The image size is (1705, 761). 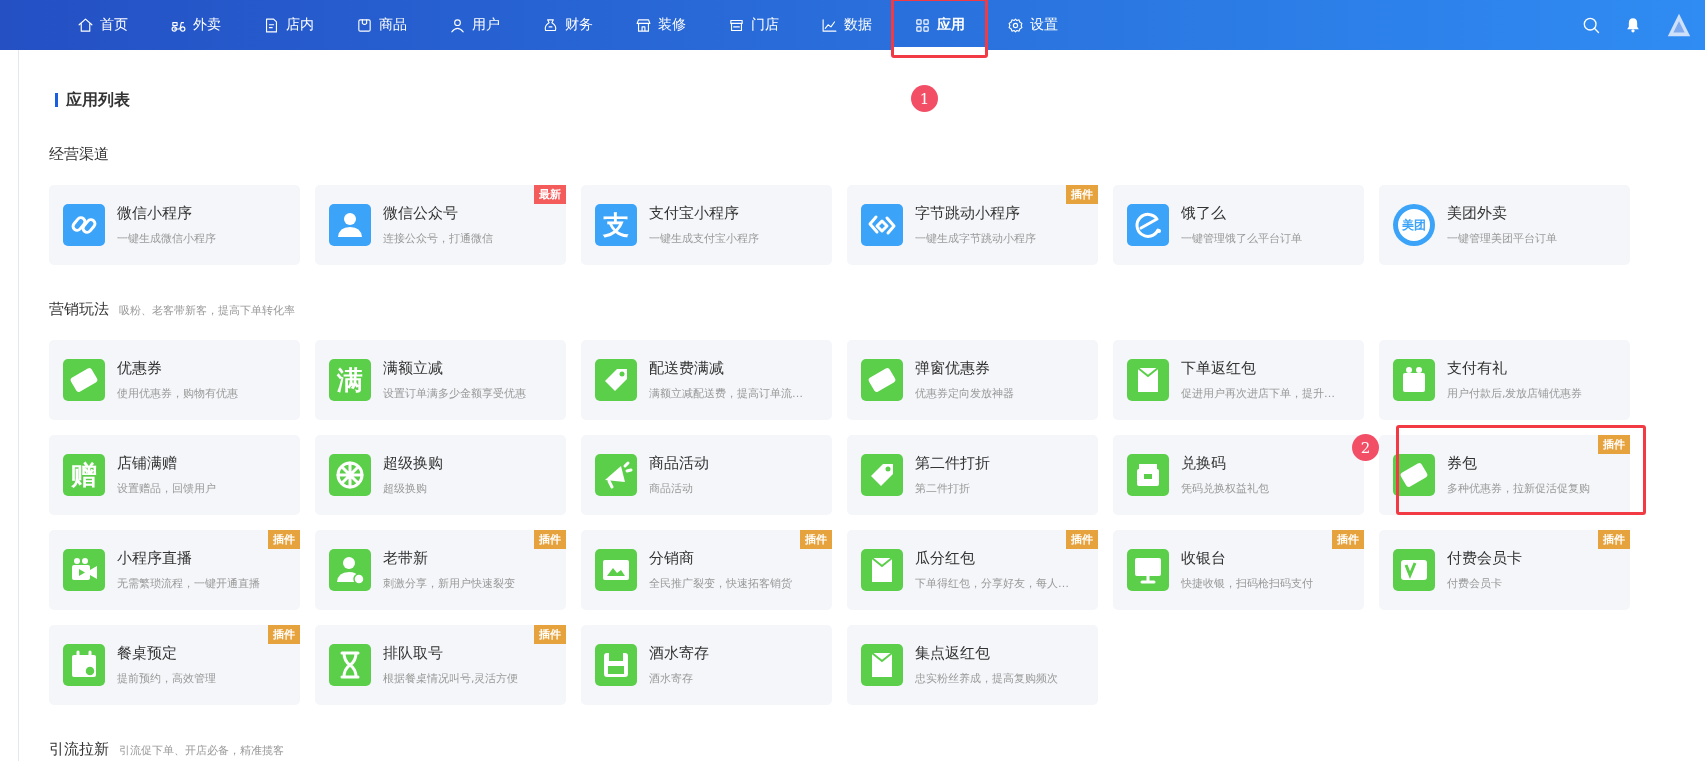 I want to click on app-card: 美团 美团外卖 一键管理美团平台订单, so click(x=1504, y=225).